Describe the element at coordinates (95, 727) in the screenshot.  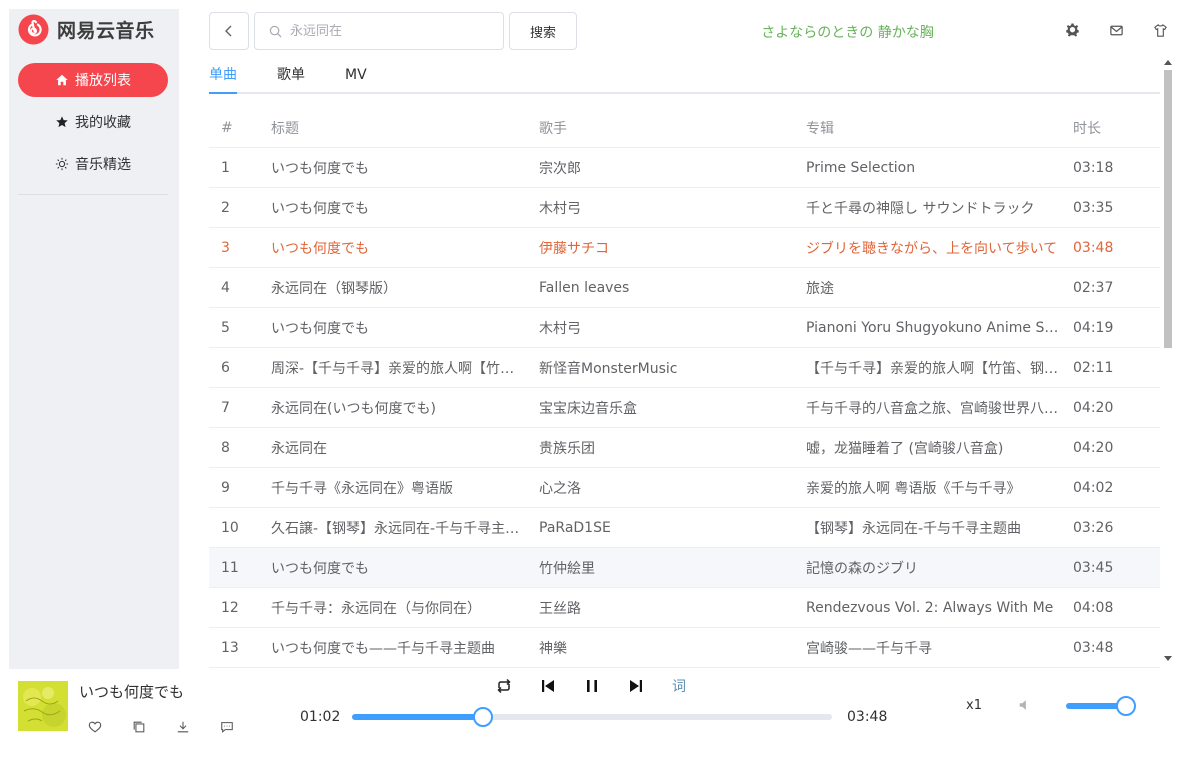
I see `heart-icon` at that location.